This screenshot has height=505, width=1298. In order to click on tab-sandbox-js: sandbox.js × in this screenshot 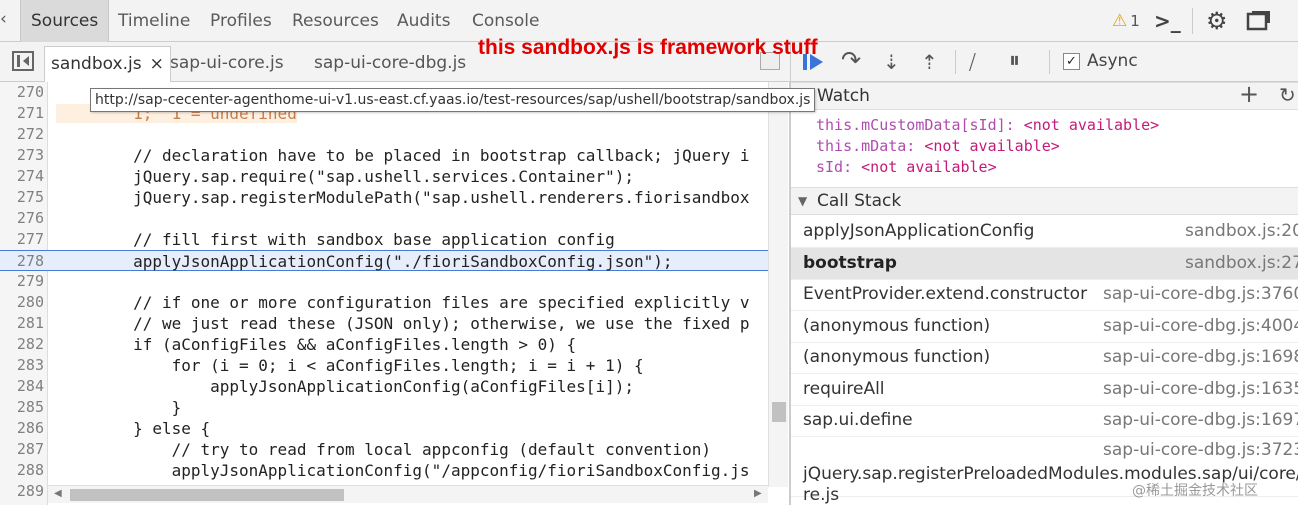, I will do `click(107, 64)`.